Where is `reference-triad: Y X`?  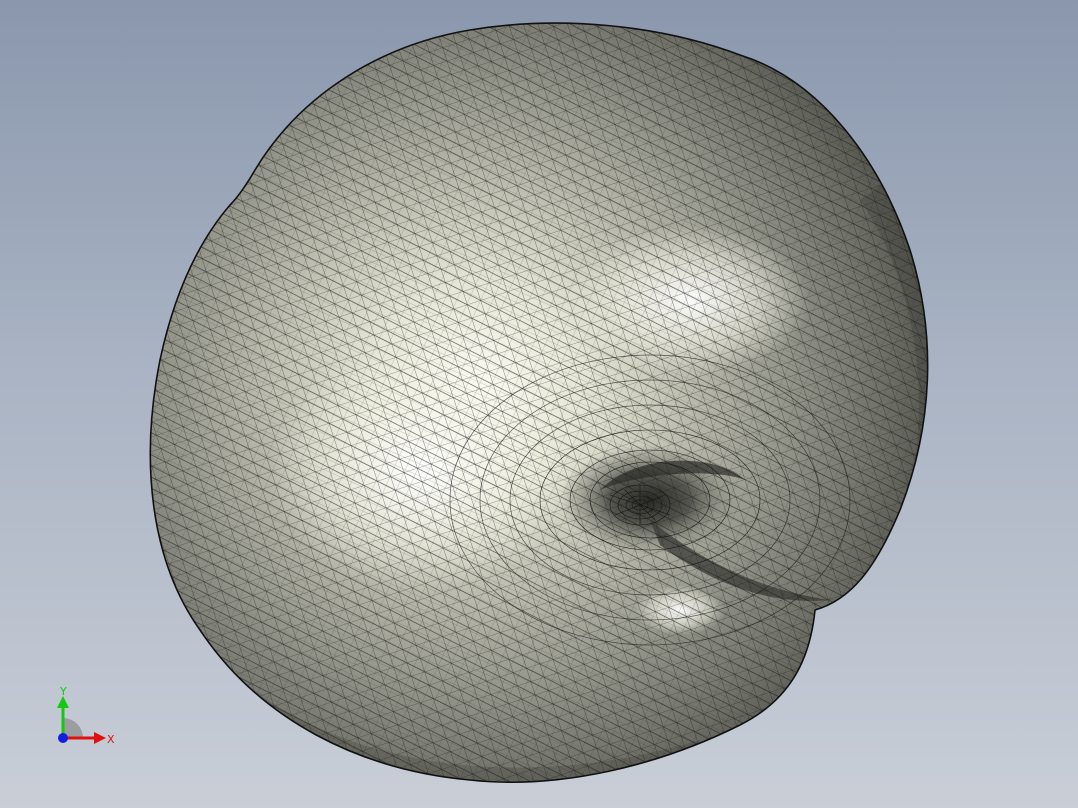 reference-triad: Y X is located at coordinates (86, 716).